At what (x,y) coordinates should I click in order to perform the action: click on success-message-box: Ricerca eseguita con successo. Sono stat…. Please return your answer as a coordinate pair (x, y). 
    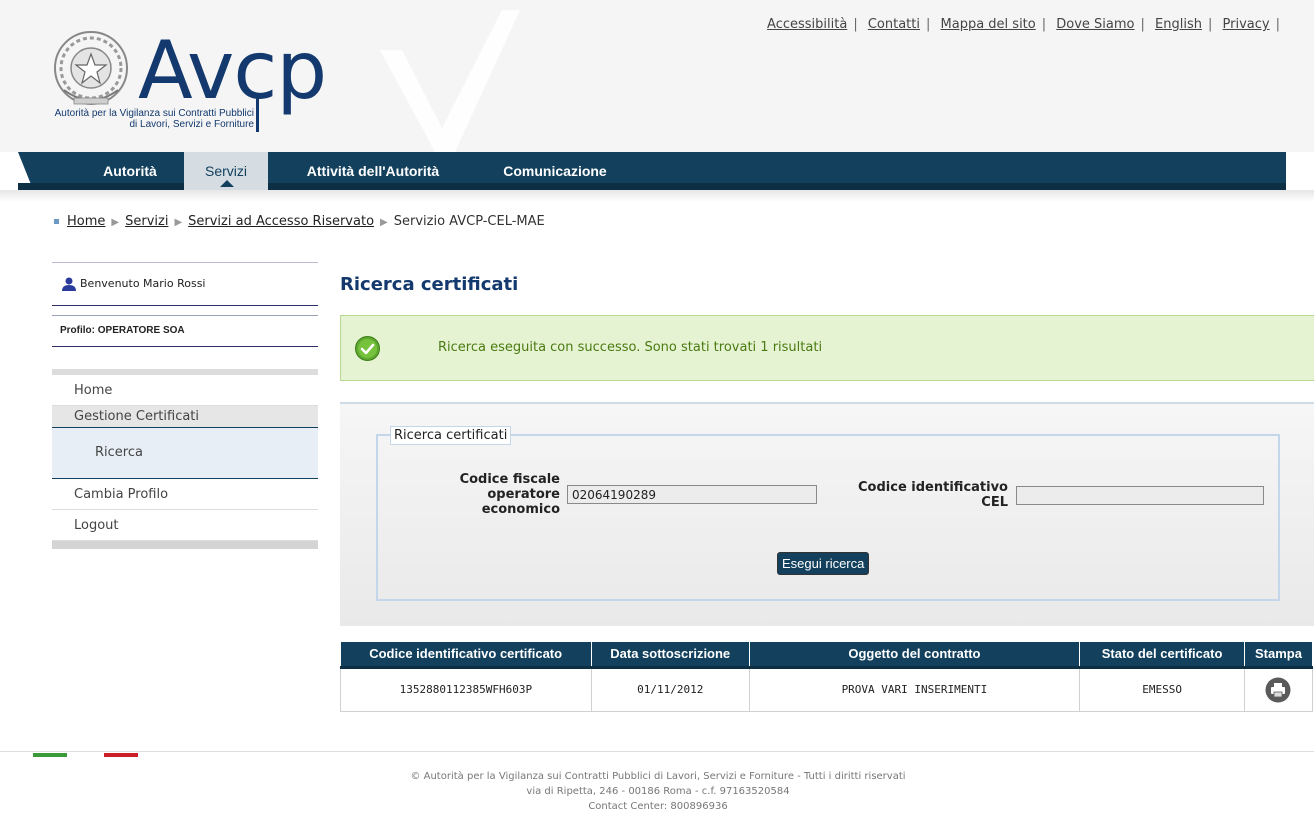
    Looking at the image, I should click on (827, 348).